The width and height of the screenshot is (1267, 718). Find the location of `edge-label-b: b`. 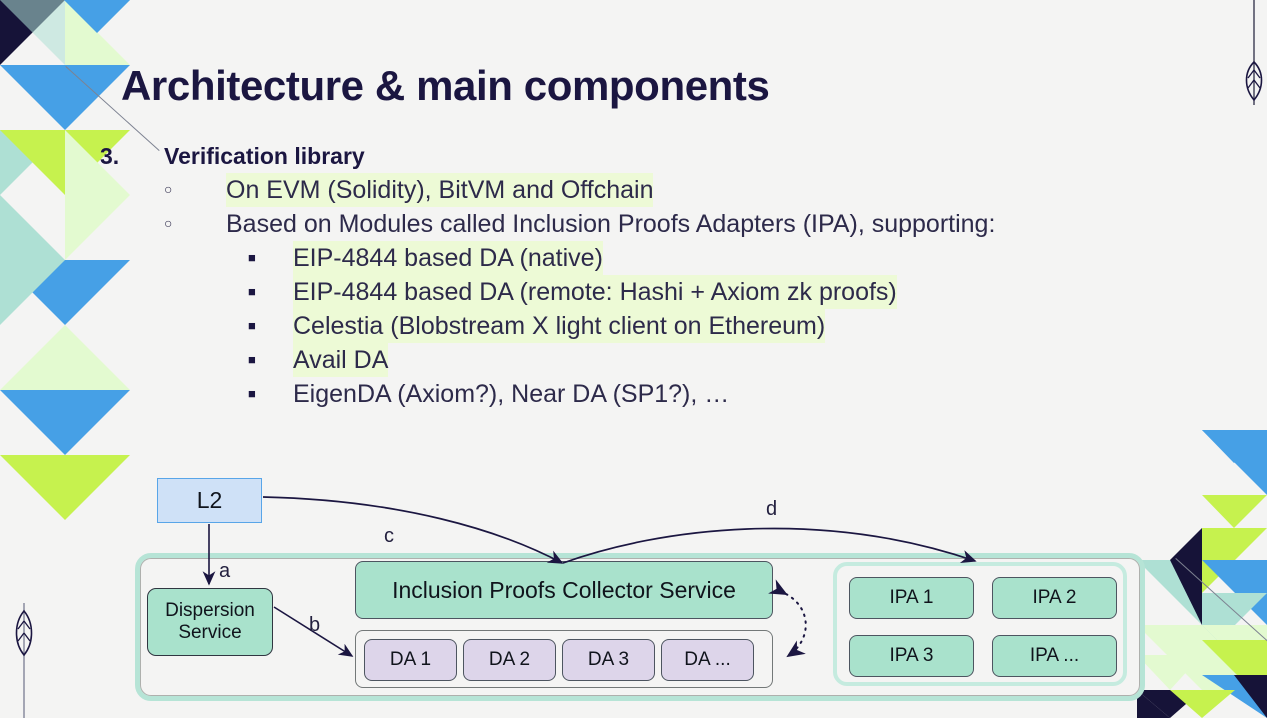

edge-label-b: b is located at coordinates (315, 625).